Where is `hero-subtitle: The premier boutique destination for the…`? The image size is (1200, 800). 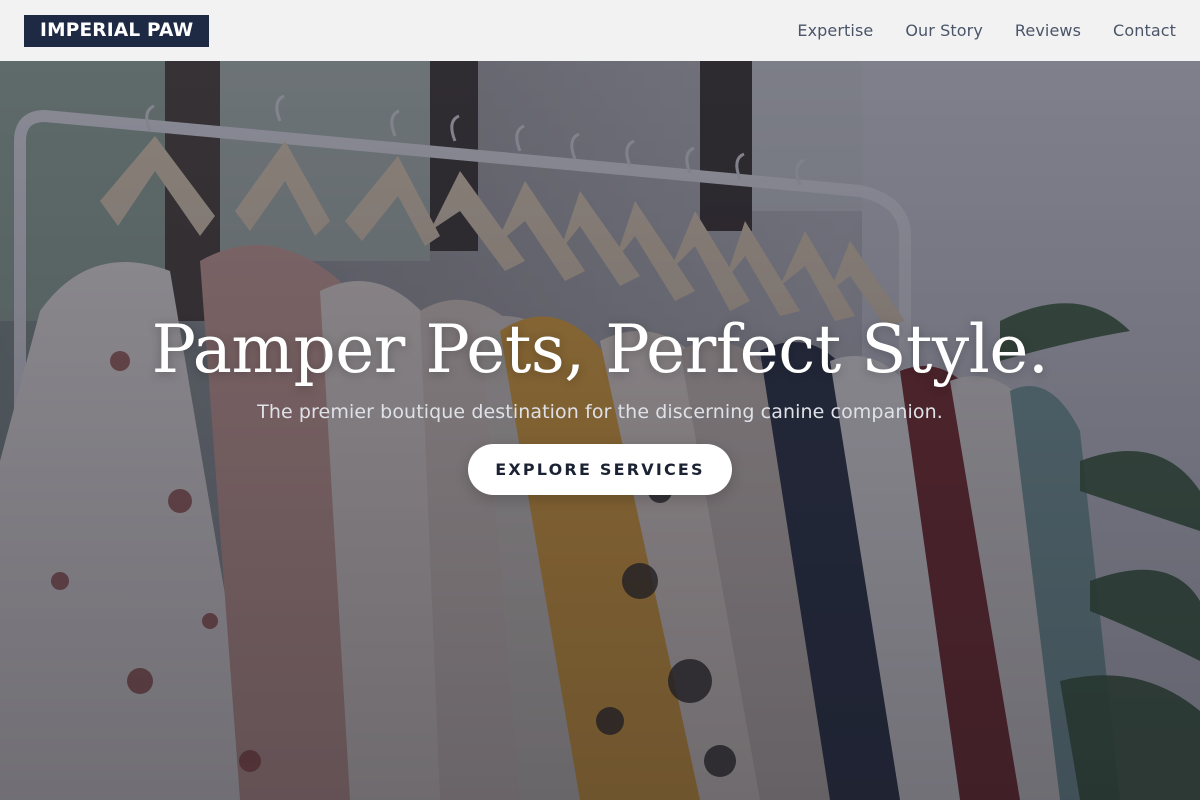 hero-subtitle: The premier boutique destination for the… is located at coordinates (600, 412).